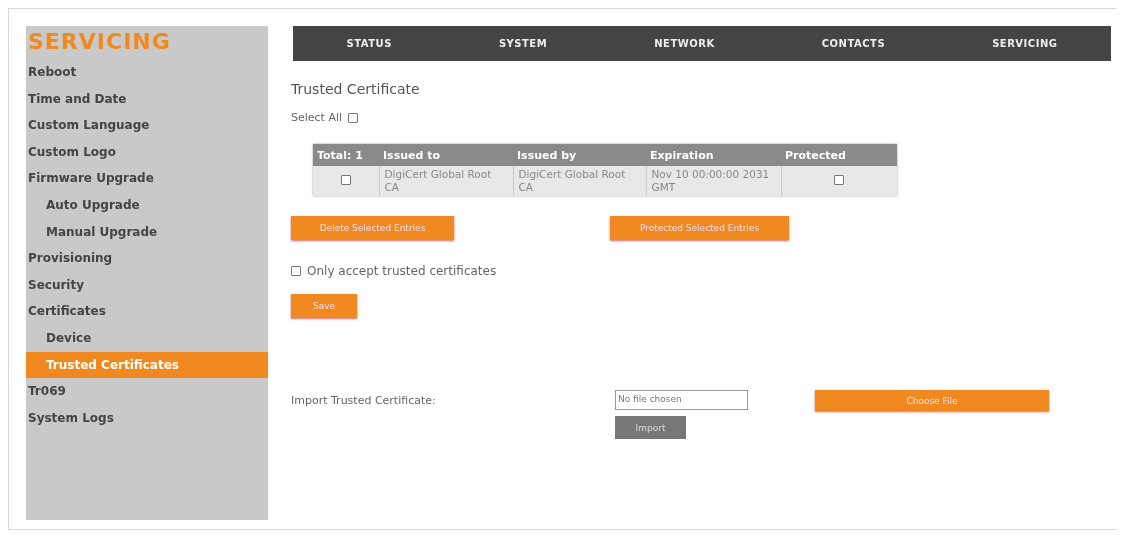 The width and height of the screenshot is (1126, 540). I want to click on column-header: Issued to, so click(446, 155).